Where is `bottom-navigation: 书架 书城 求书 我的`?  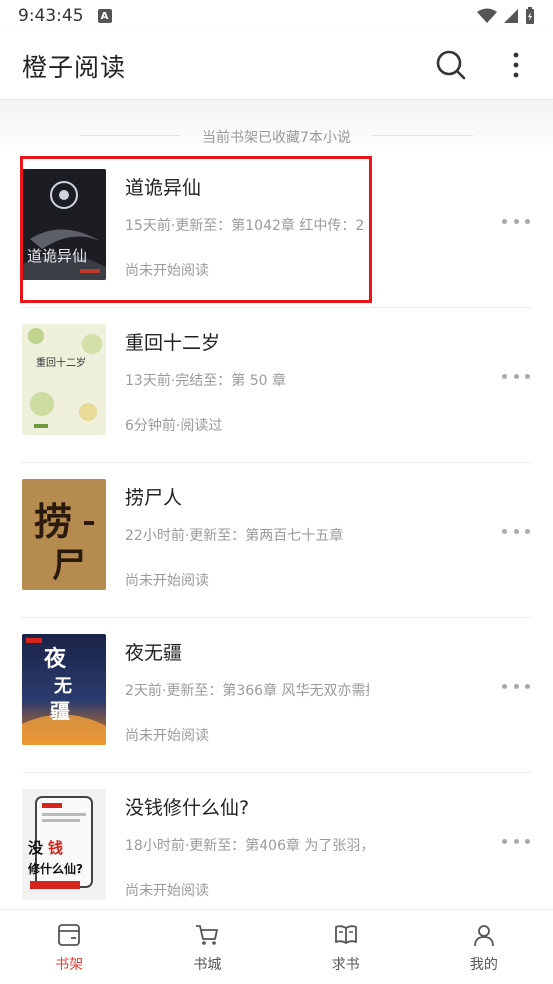 bottom-navigation: 书架 书城 求书 我的 is located at coordinates (276, 946).